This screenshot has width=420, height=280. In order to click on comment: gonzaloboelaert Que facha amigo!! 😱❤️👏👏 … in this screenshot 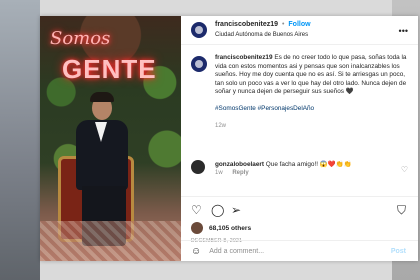, I will do `click(299, 169)`.